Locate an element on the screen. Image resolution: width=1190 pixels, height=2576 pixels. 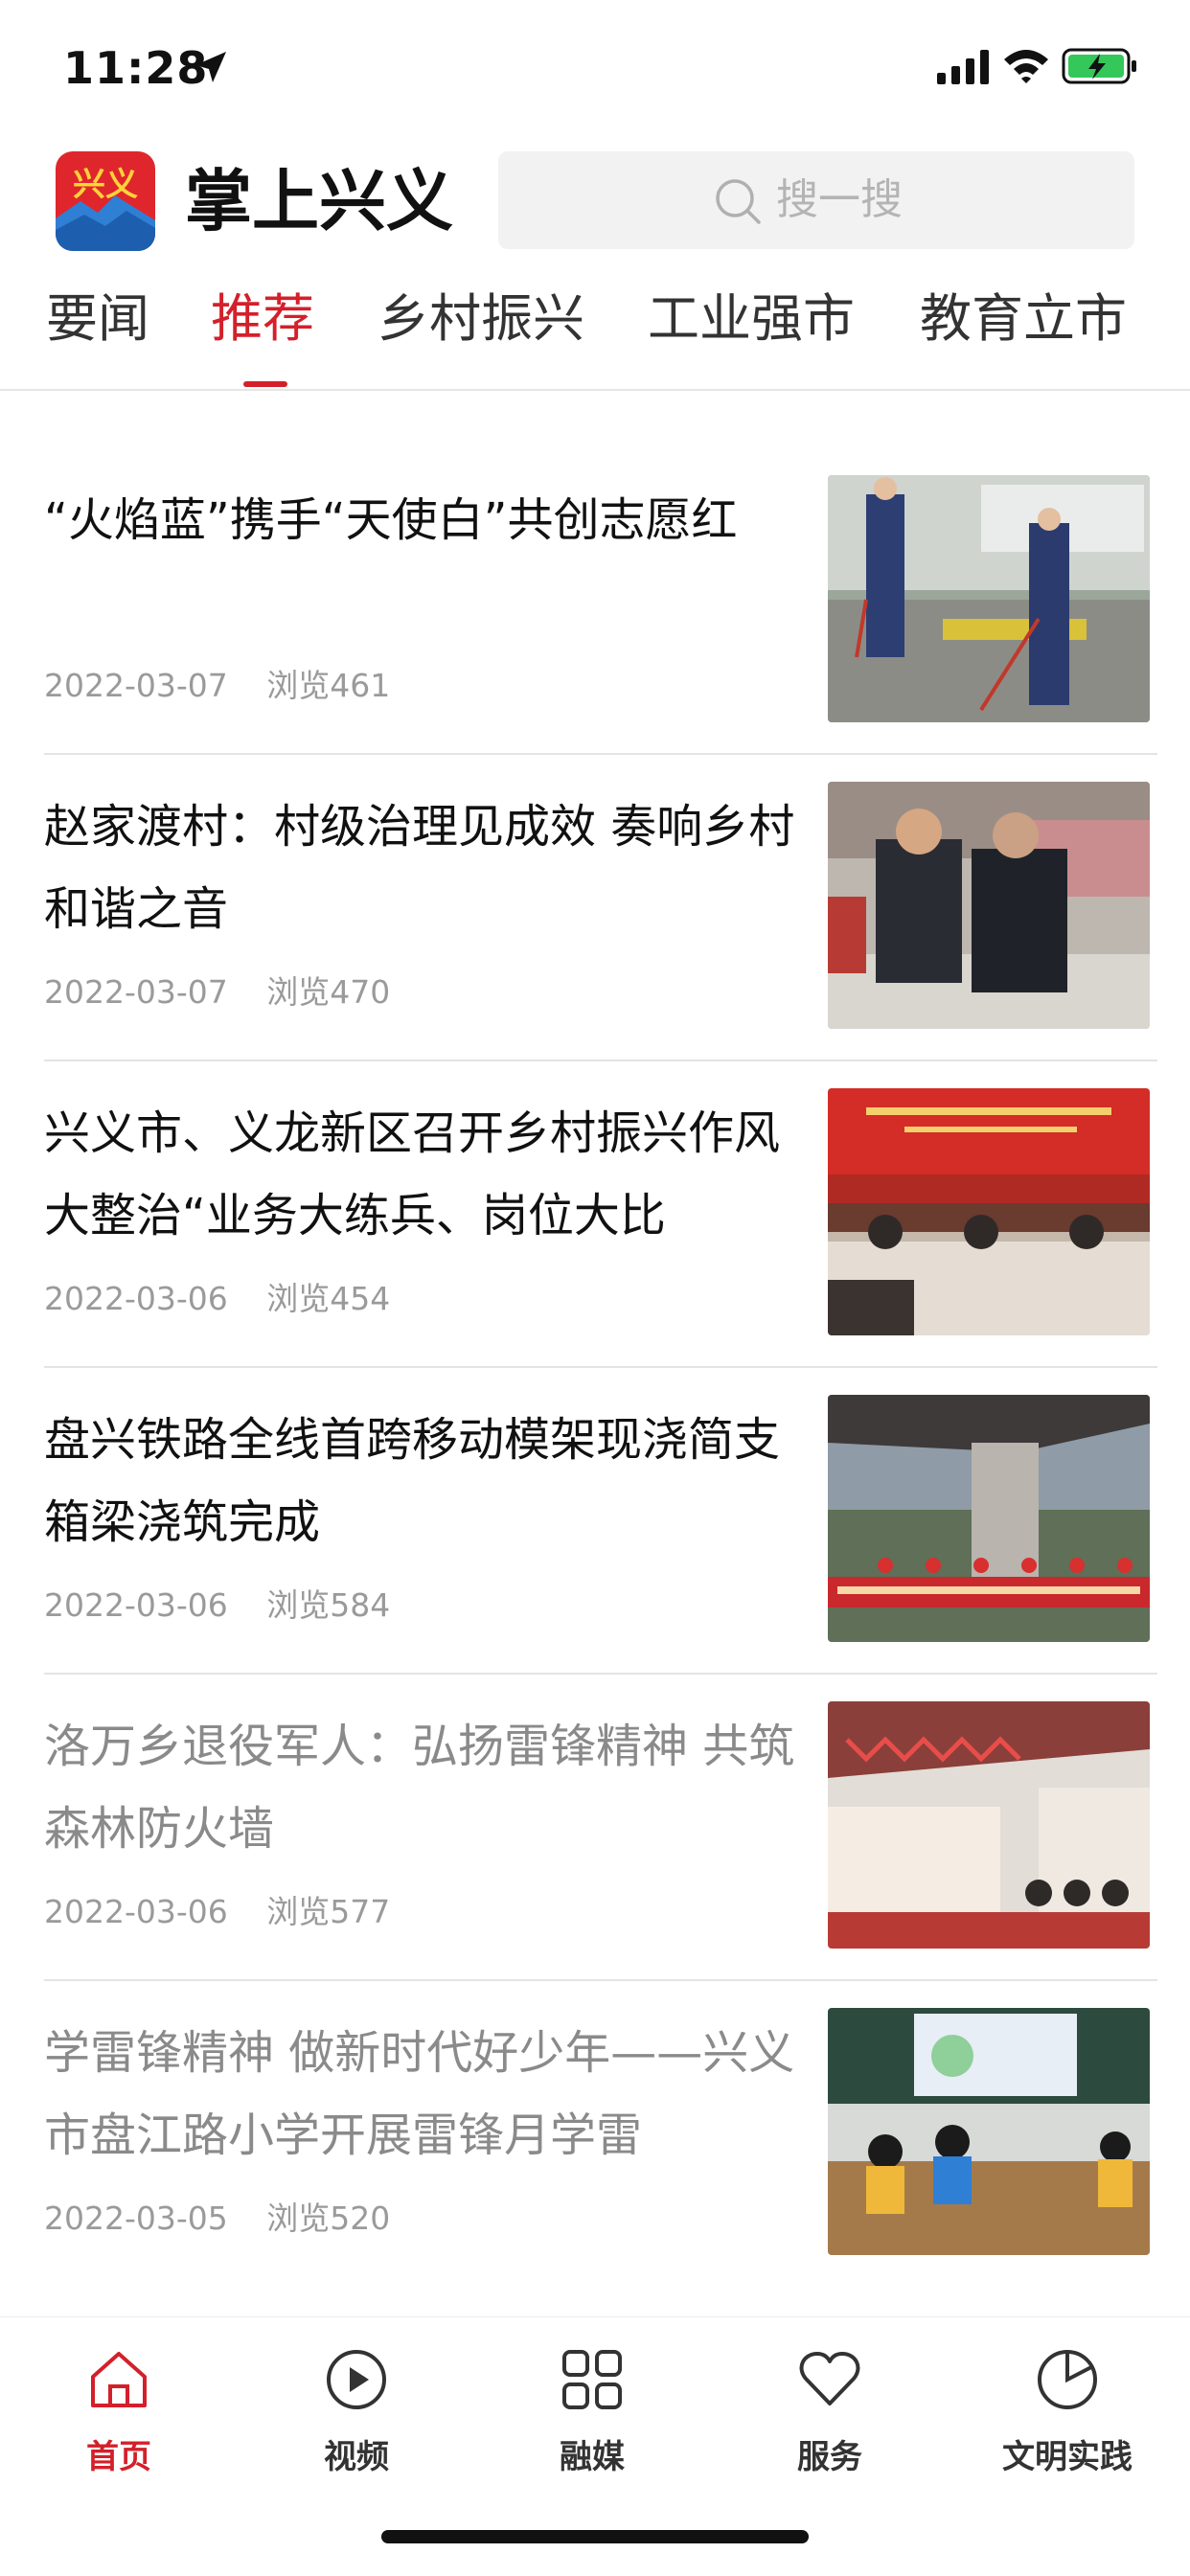
app-title: 掌上兴义 is located at coordinates (319, 201).